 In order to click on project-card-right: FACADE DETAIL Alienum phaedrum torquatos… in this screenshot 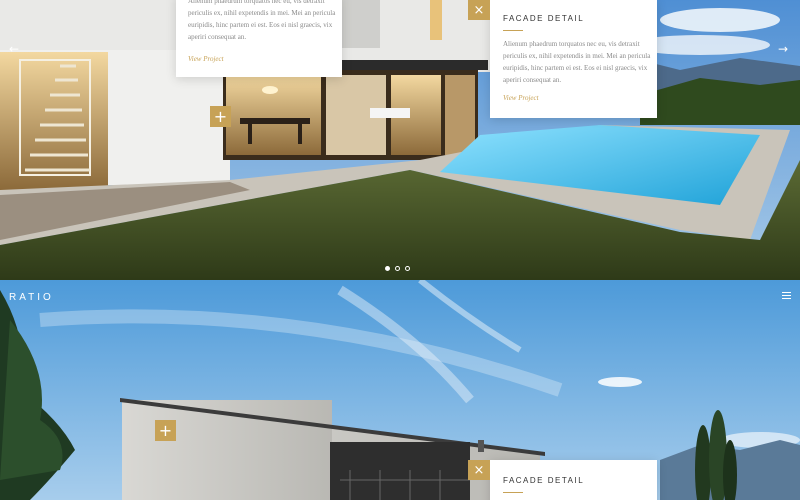, I will do `click(573, 59)`.